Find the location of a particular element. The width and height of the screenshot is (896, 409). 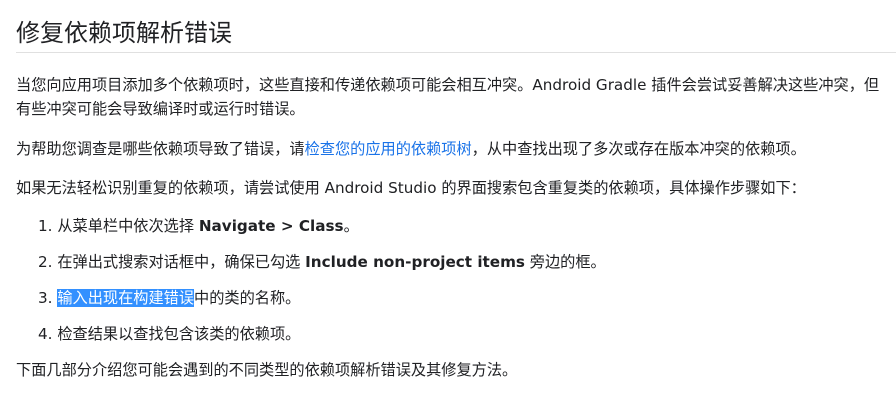

step-text: 检查结果以查找包含该类的依赖项。 is located at coordinates (179, 334).